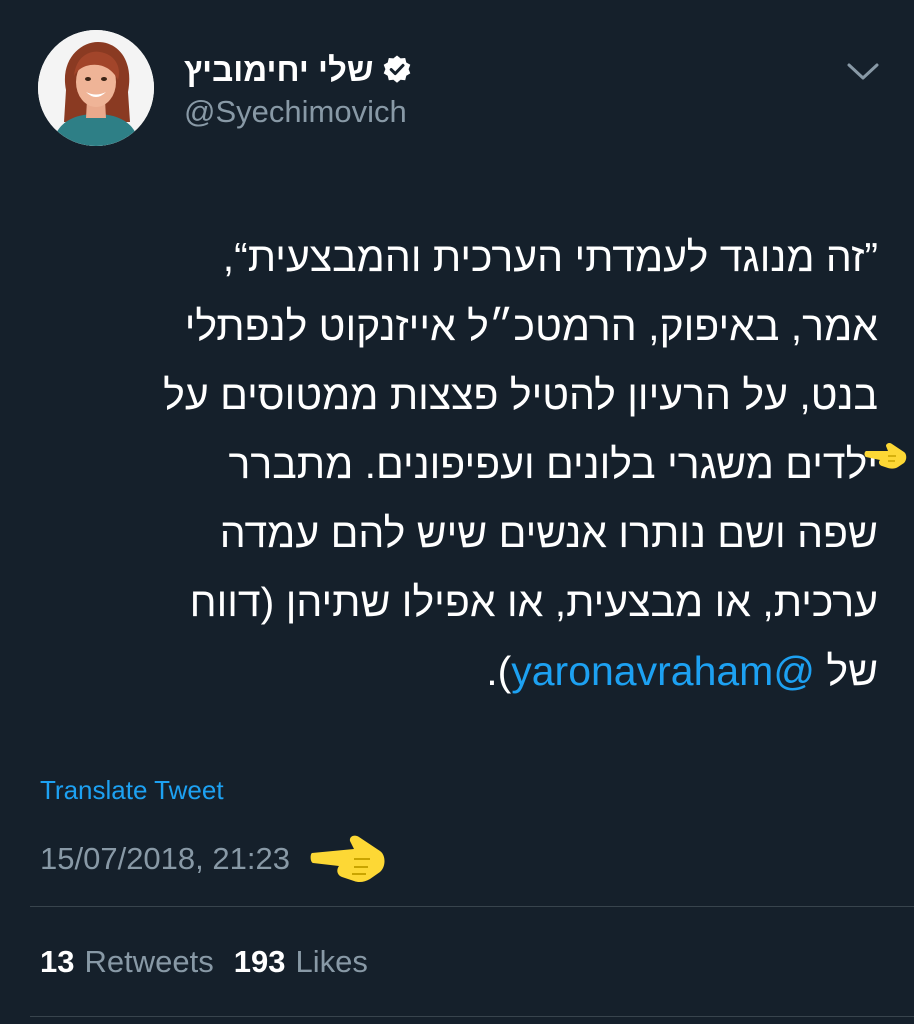 The width and height of the screenshot is (914, 1024). Describe the element at coordinates (533, 602) in the screenshot. I see `tweet-text-line: ערכית, או מבצעית, או אפילו שתיהן (דווח` at that location.